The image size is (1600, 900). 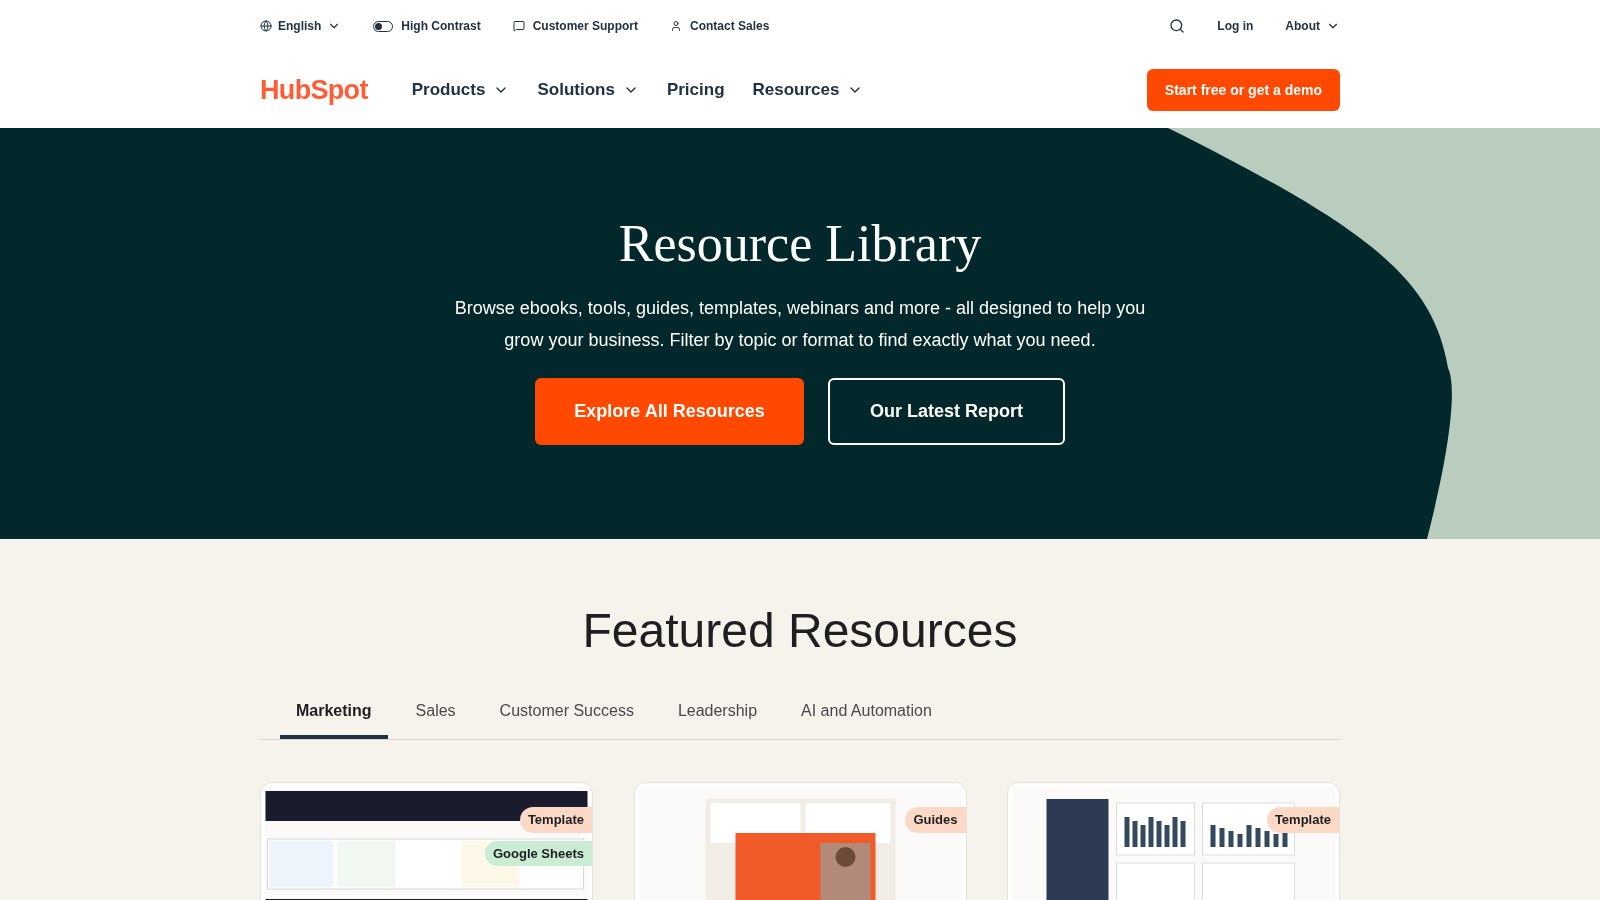 What do you see at coordinates (588, 90) in the screenshot?
I see `nav-item: Solutions` at bounding box center [588, 90].